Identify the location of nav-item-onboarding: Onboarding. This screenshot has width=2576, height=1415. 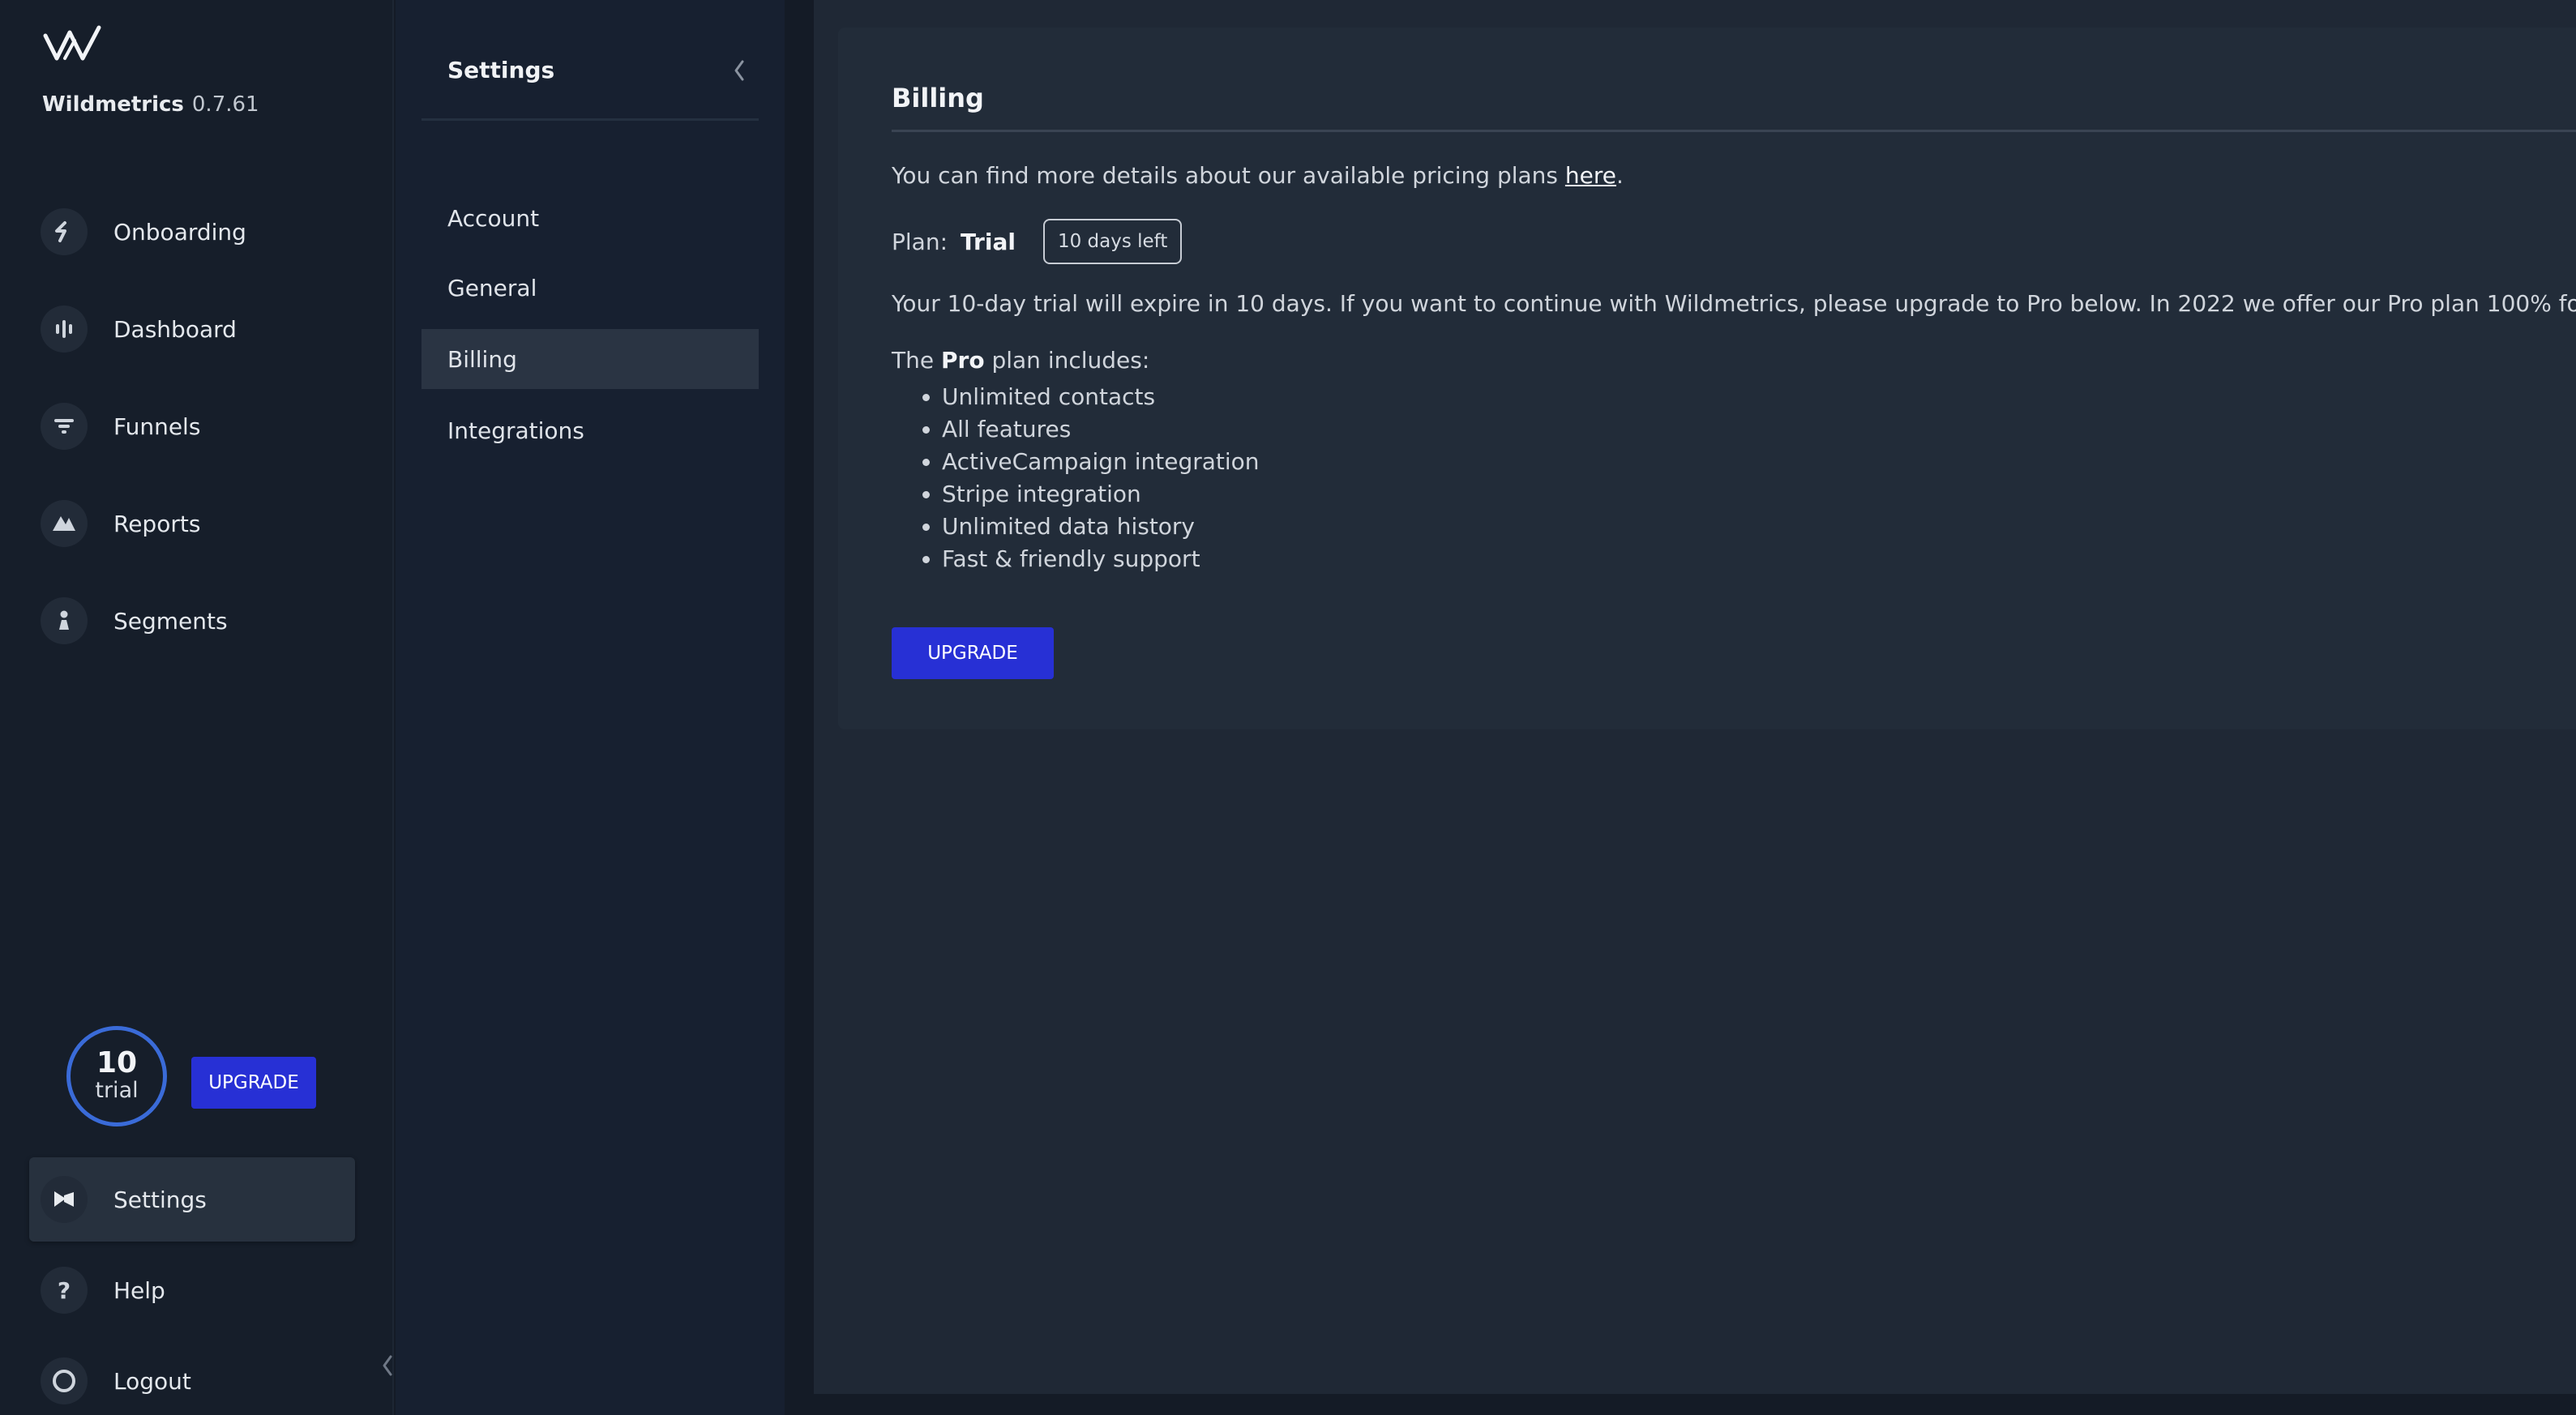
(192, 232).